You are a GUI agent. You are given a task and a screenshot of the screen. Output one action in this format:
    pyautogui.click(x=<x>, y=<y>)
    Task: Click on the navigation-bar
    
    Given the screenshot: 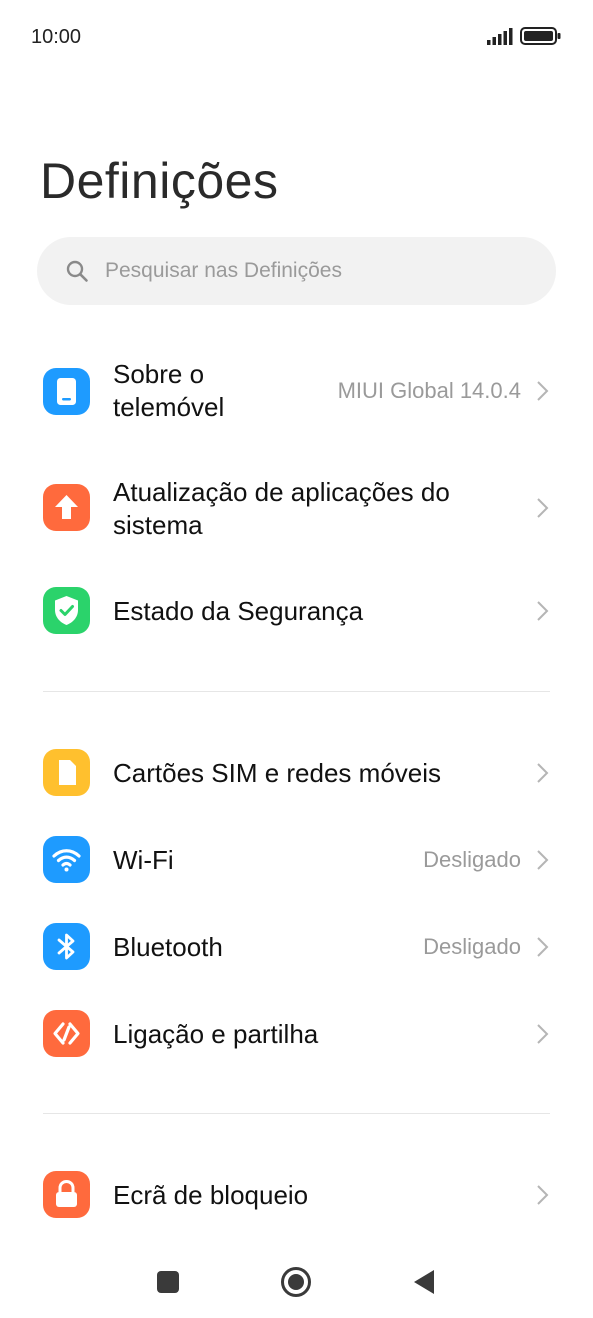 What is the action you would take?
    pyautogui.click(x=296, y=1284)
    